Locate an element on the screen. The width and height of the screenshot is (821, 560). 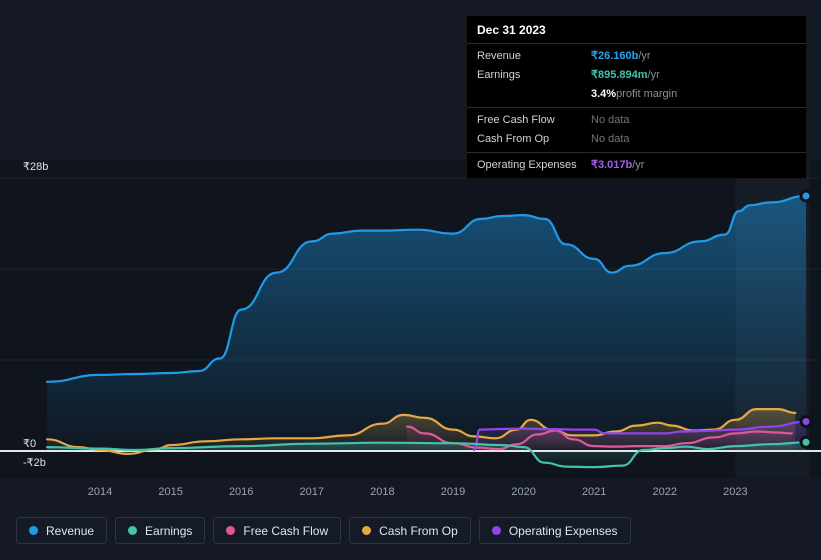
legend-item-operating-expenses: Operating Expenses is located at coordinates (554, 530).